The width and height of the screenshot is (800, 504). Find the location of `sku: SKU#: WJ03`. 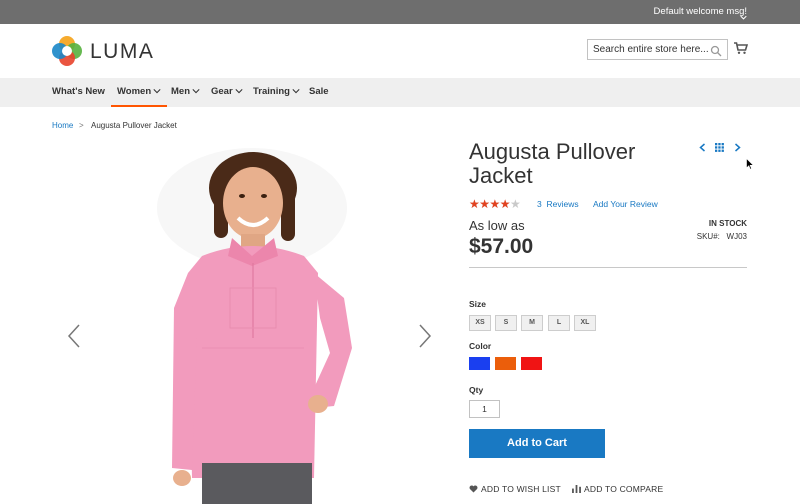

sku: SKU#: WJ03 is located at coordinates (721, 236).